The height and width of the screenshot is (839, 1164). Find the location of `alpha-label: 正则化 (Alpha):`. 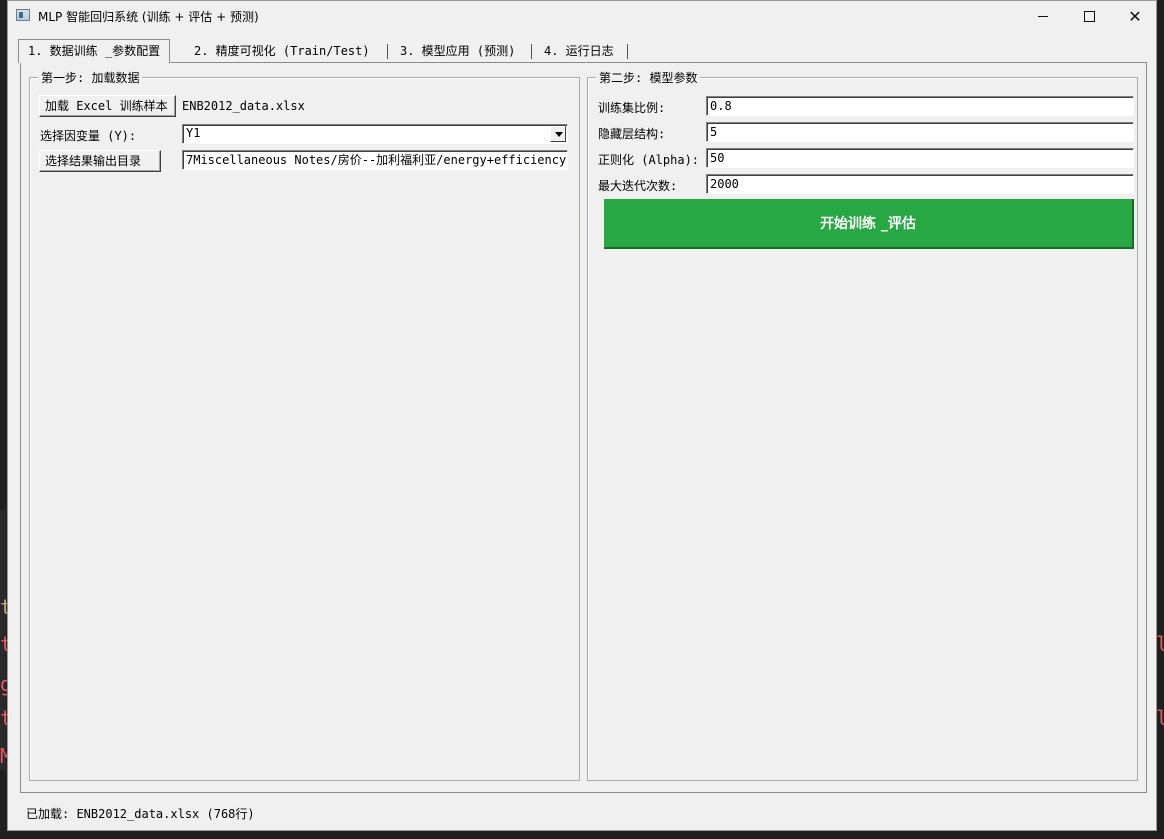

alpha-label: 正则化 (Alpha): is located at coordinates (649, 160).